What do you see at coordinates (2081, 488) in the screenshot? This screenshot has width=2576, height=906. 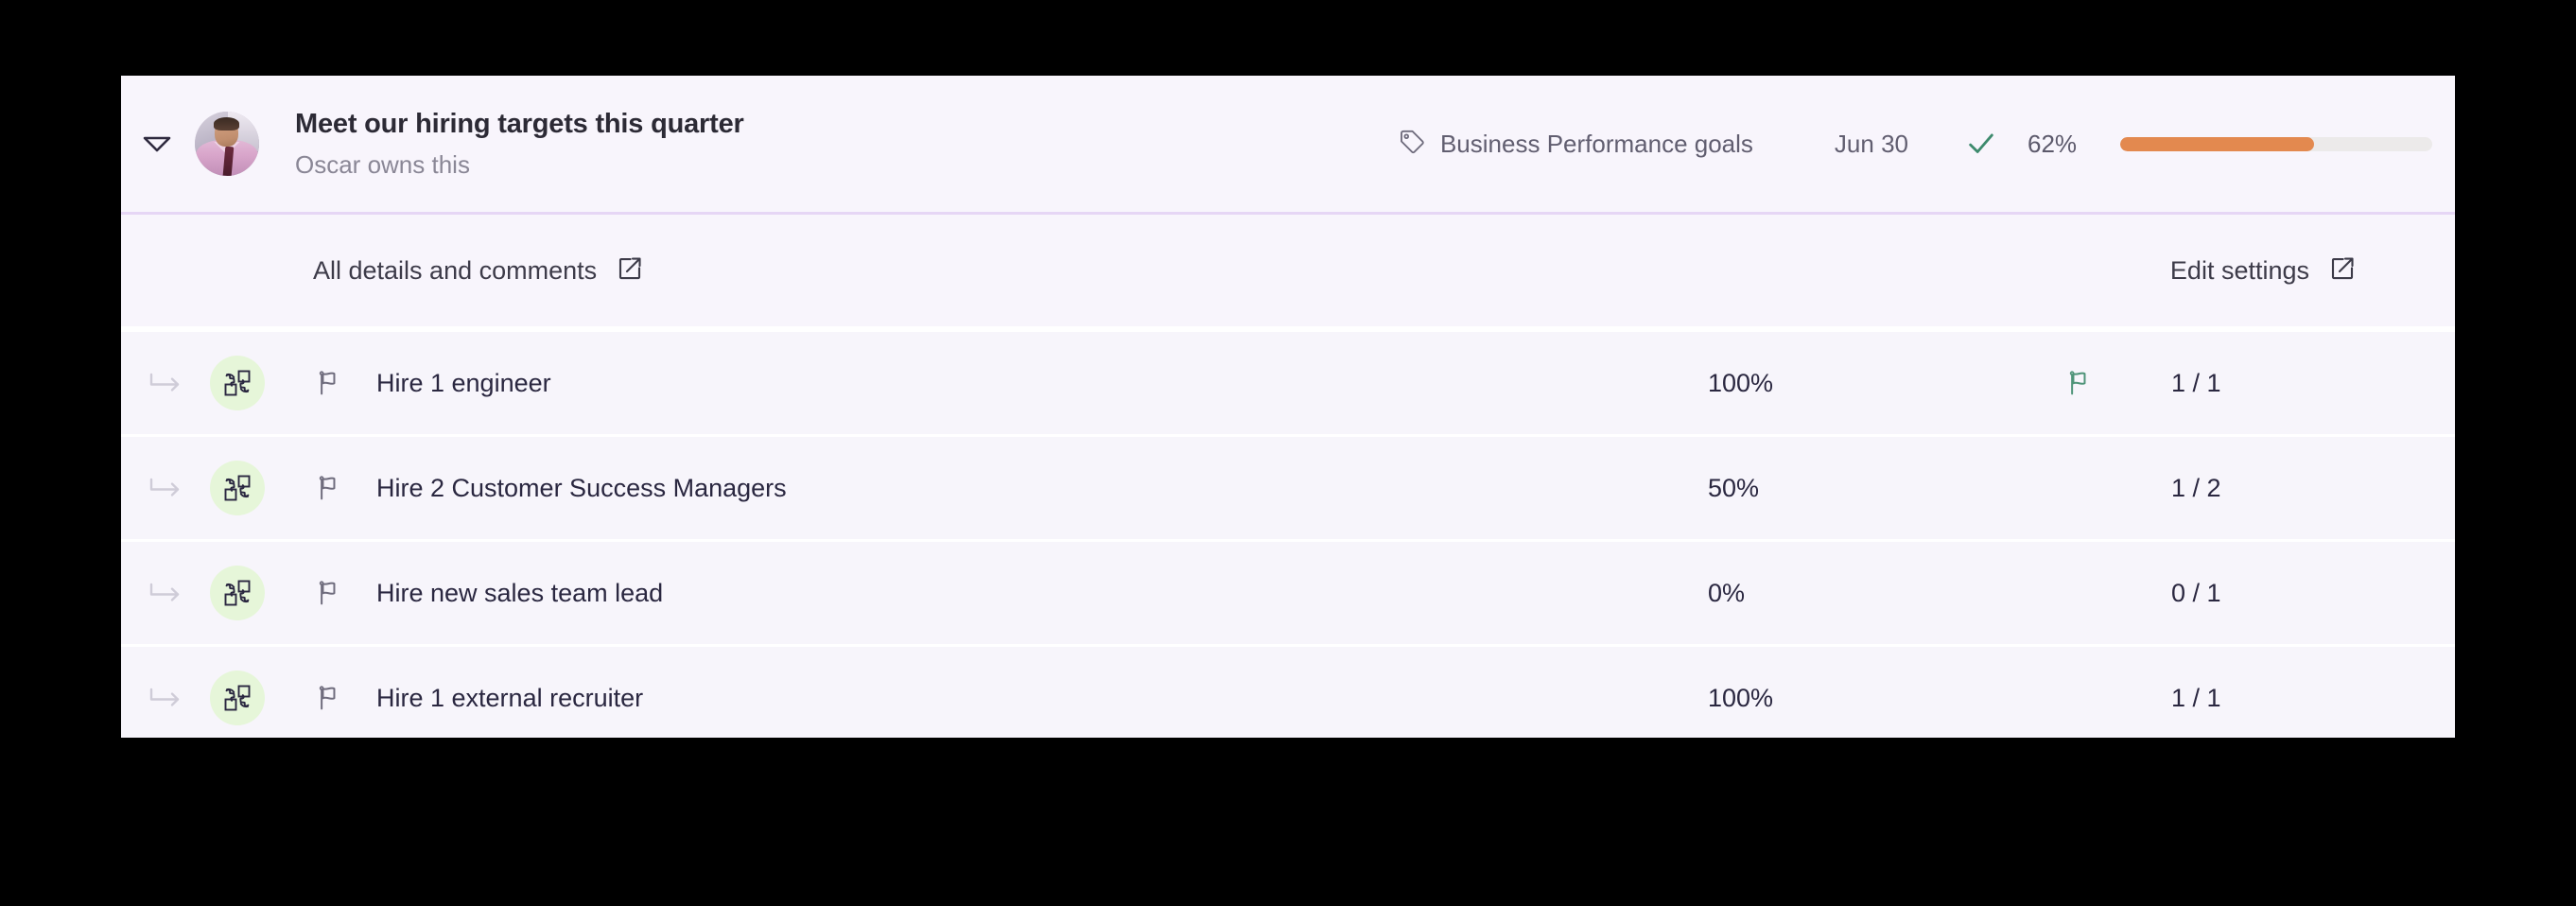 I see `task-metrics: 50% 1 / 2` at bounding box center [2081, 488].